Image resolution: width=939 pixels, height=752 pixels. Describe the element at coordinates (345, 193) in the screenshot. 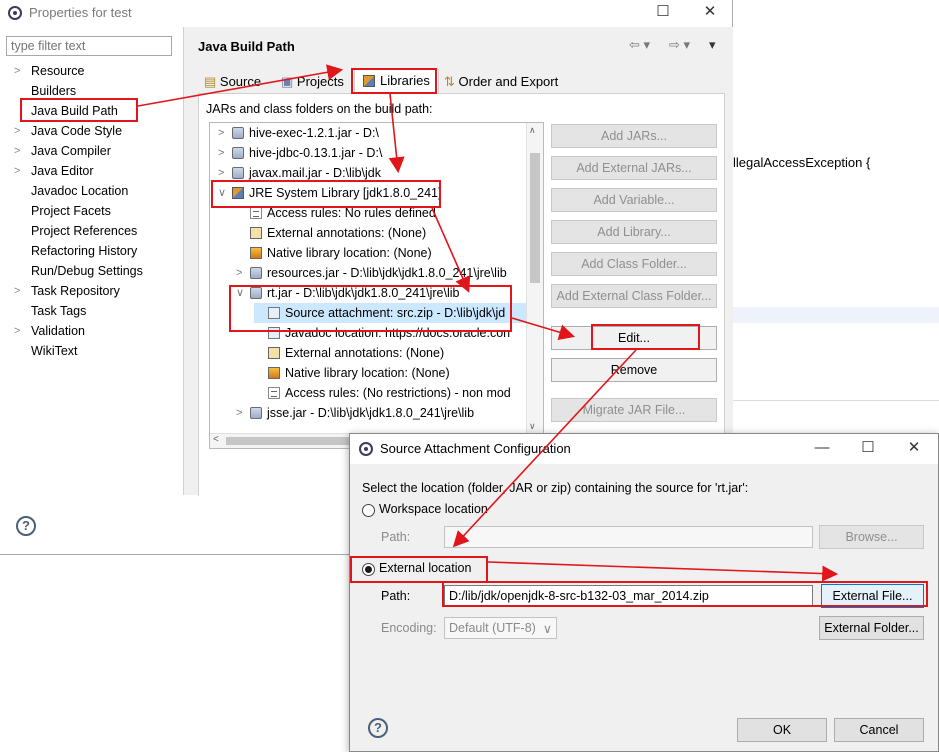

I see `tree-row-label: JRE System Library [jdk1.8.0_241]` at that location.